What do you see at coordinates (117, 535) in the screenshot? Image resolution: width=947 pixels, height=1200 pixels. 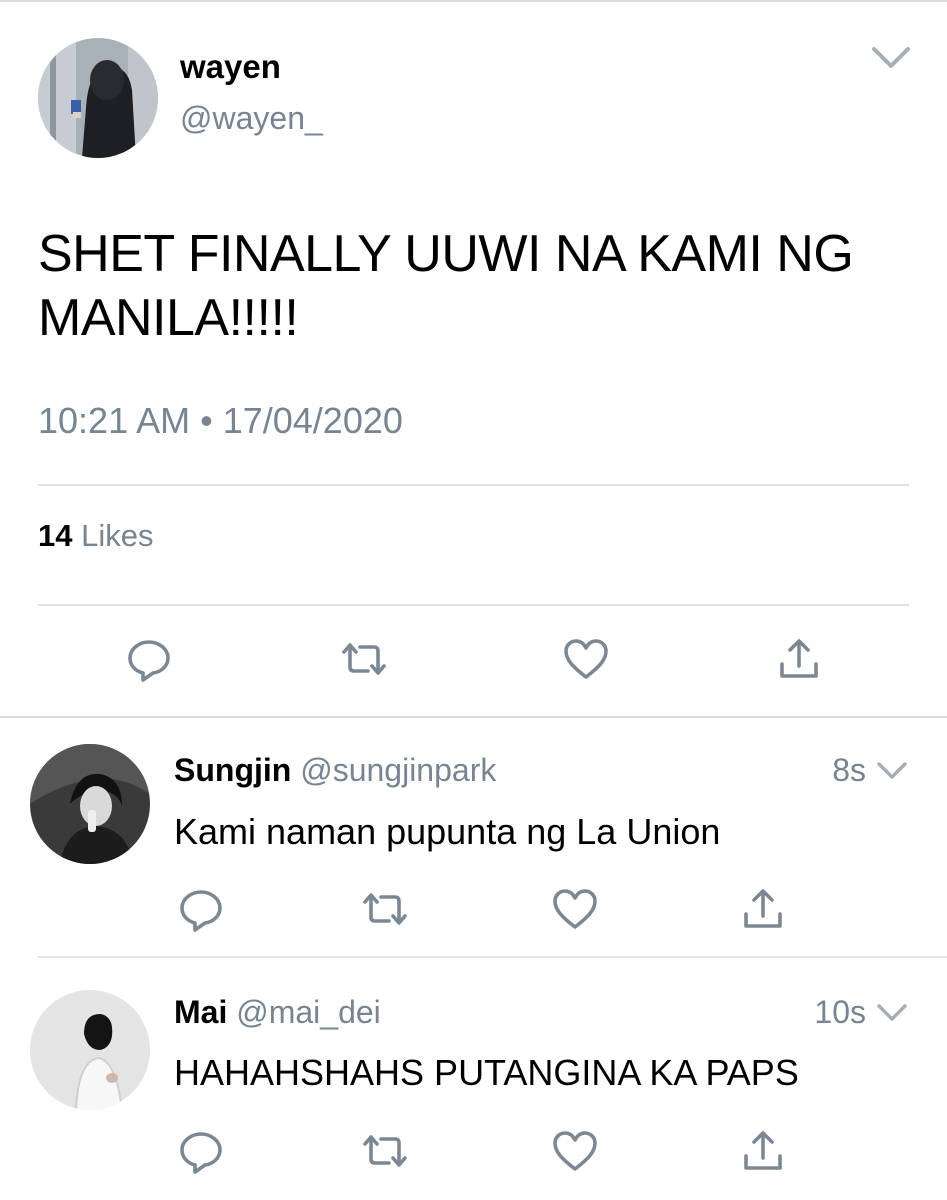 I see `likes-label: Likes` at bounding box center [117, 535].